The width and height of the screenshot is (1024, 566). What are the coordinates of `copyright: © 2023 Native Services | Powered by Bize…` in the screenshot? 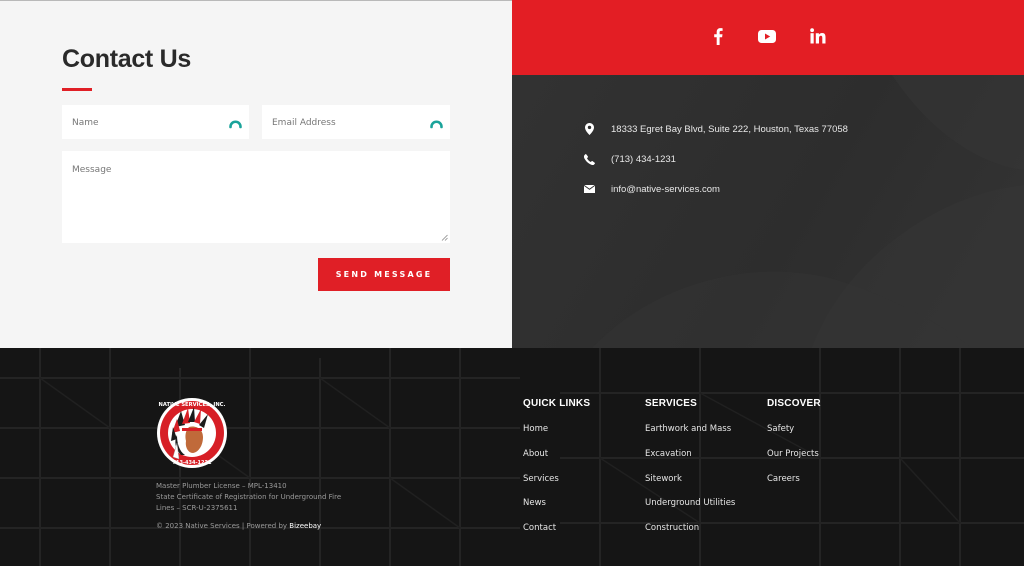 It's located at (238, 526).